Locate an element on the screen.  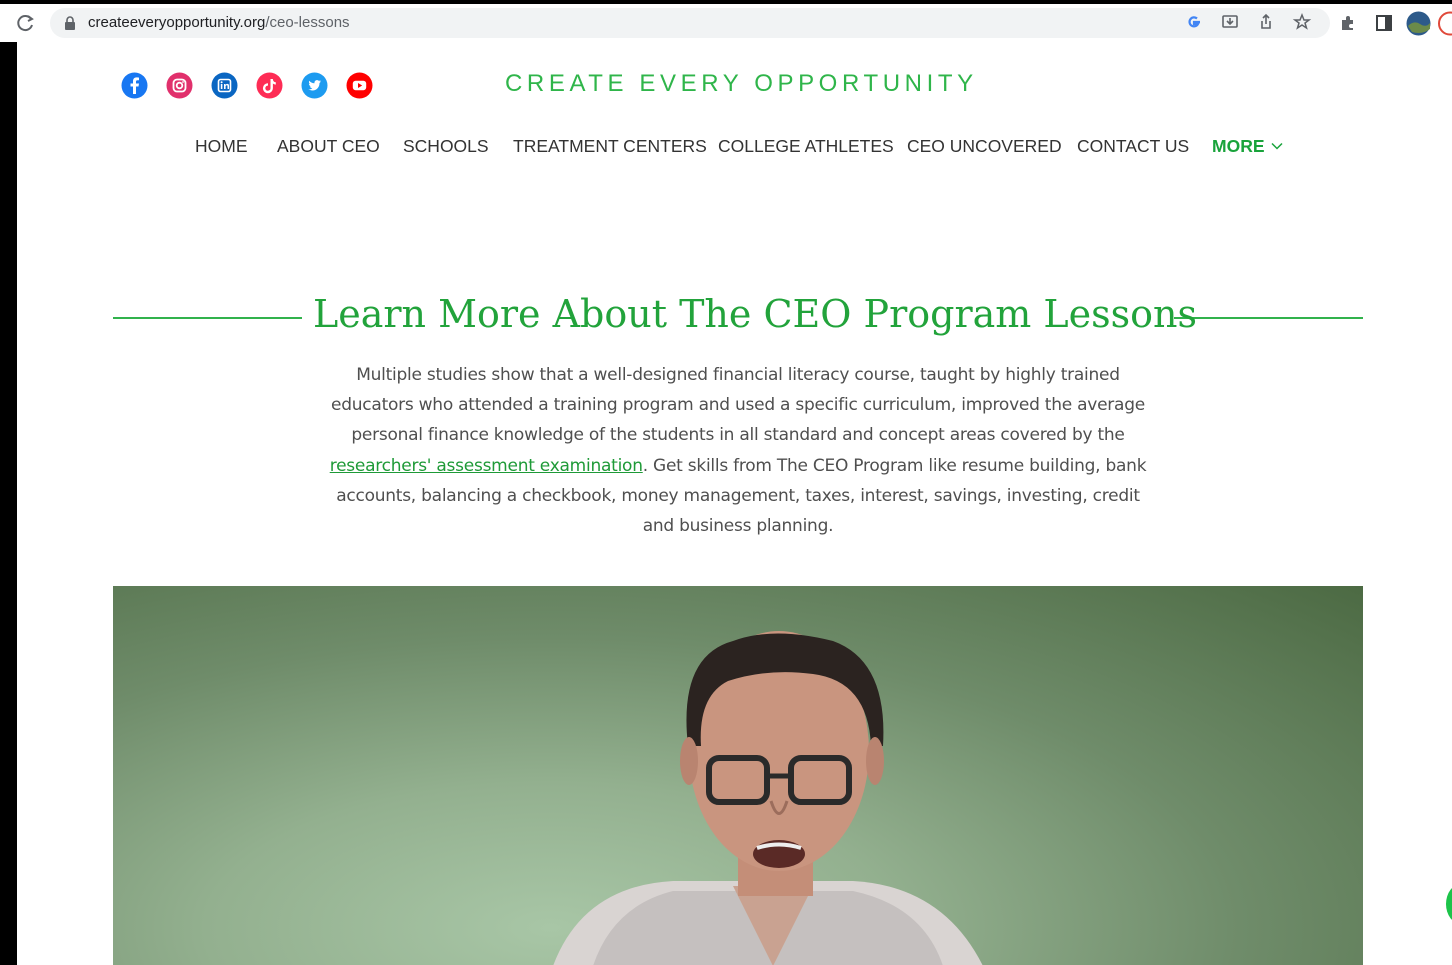
nav-about-ceo: ABOUT CEO is located at coordinates (328, 146).